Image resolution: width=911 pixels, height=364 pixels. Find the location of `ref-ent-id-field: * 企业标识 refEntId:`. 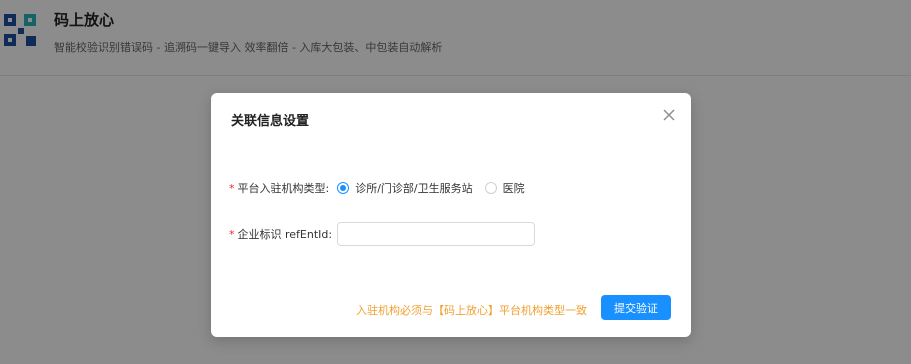

ref-ent-id-field: * 企业标识 refEntId: is located at coordinates (382, 234).